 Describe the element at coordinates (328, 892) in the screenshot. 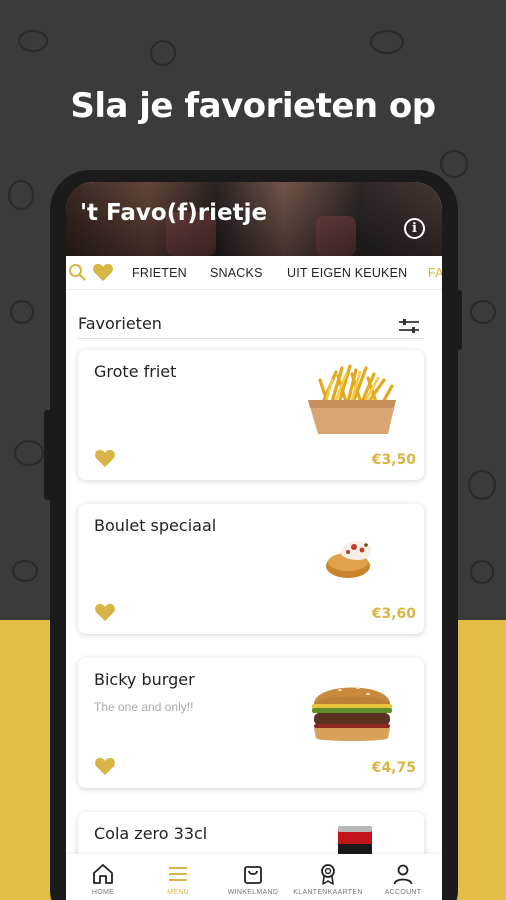

I see `nav-label: KLANTENKAARTEN` at that location.